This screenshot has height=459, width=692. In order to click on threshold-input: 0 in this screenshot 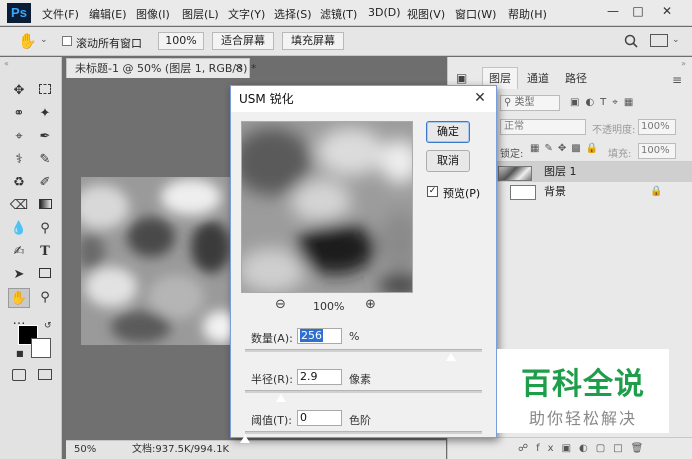, I will do `click(319, 418)`.